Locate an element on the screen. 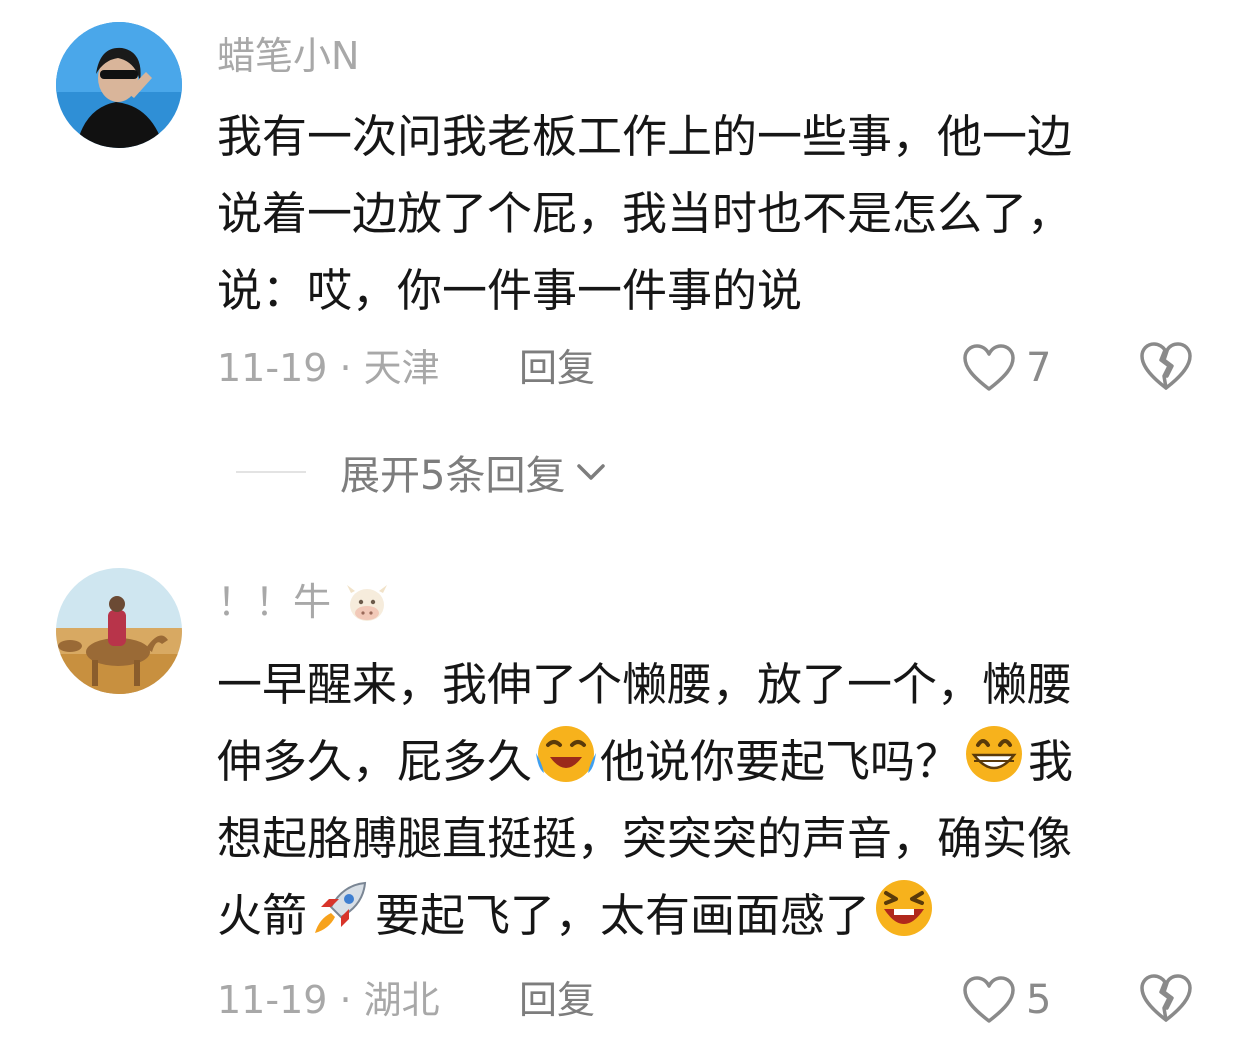 The width and height of the screenshot is (1260, 1044). text-segment: 想起胳膊腿直挺挺，突突突的声音，确实像 is located at coordinates (645, 838).